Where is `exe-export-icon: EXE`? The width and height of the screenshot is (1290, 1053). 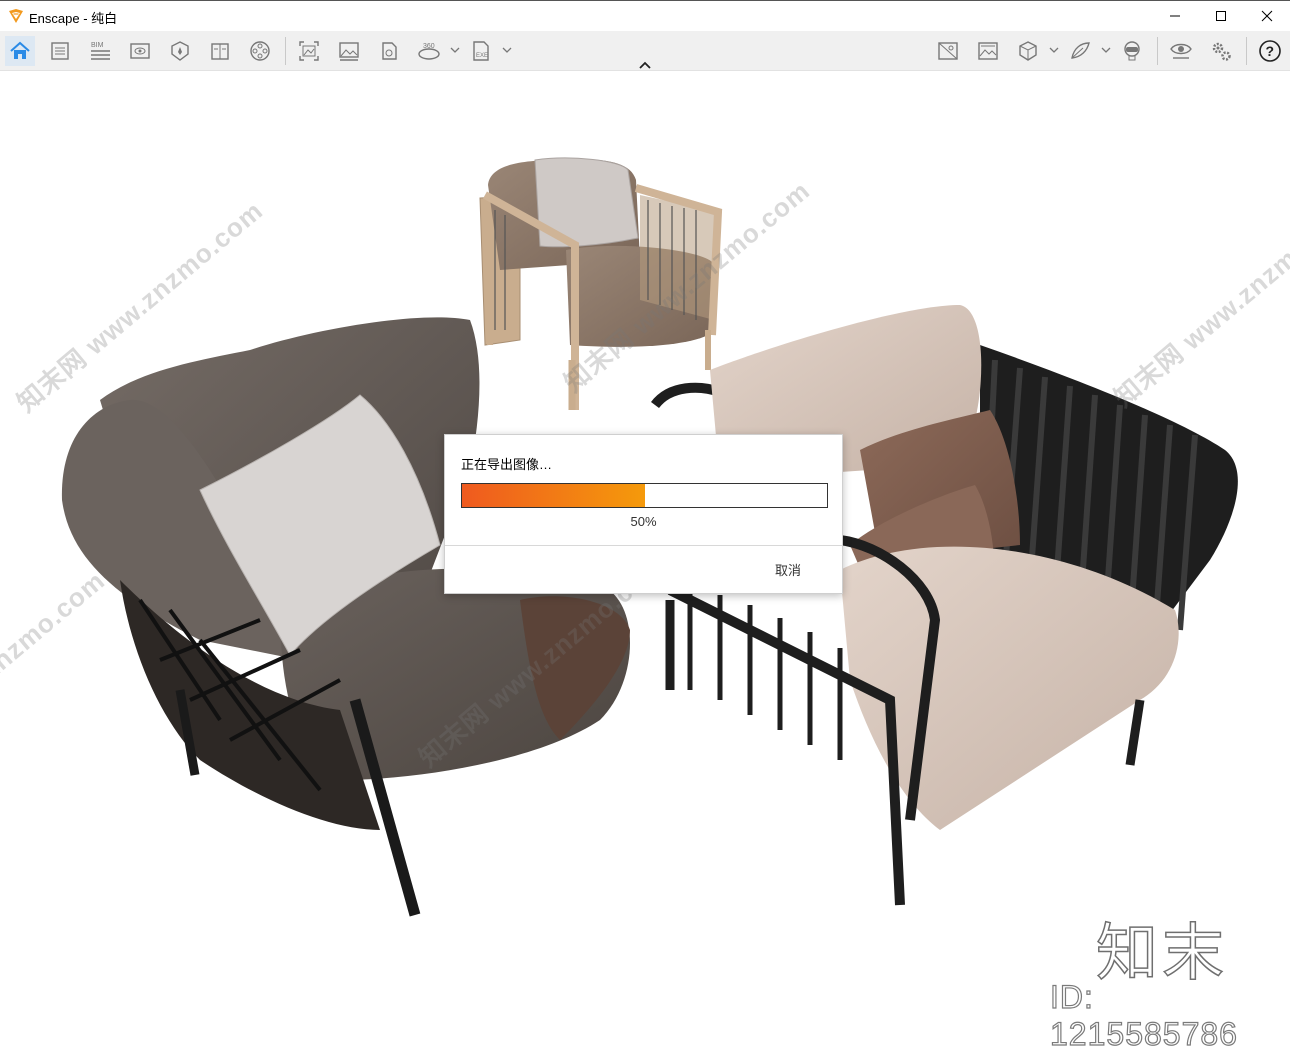
exe-export-icon: EXE is located at coordinates (481, 51).